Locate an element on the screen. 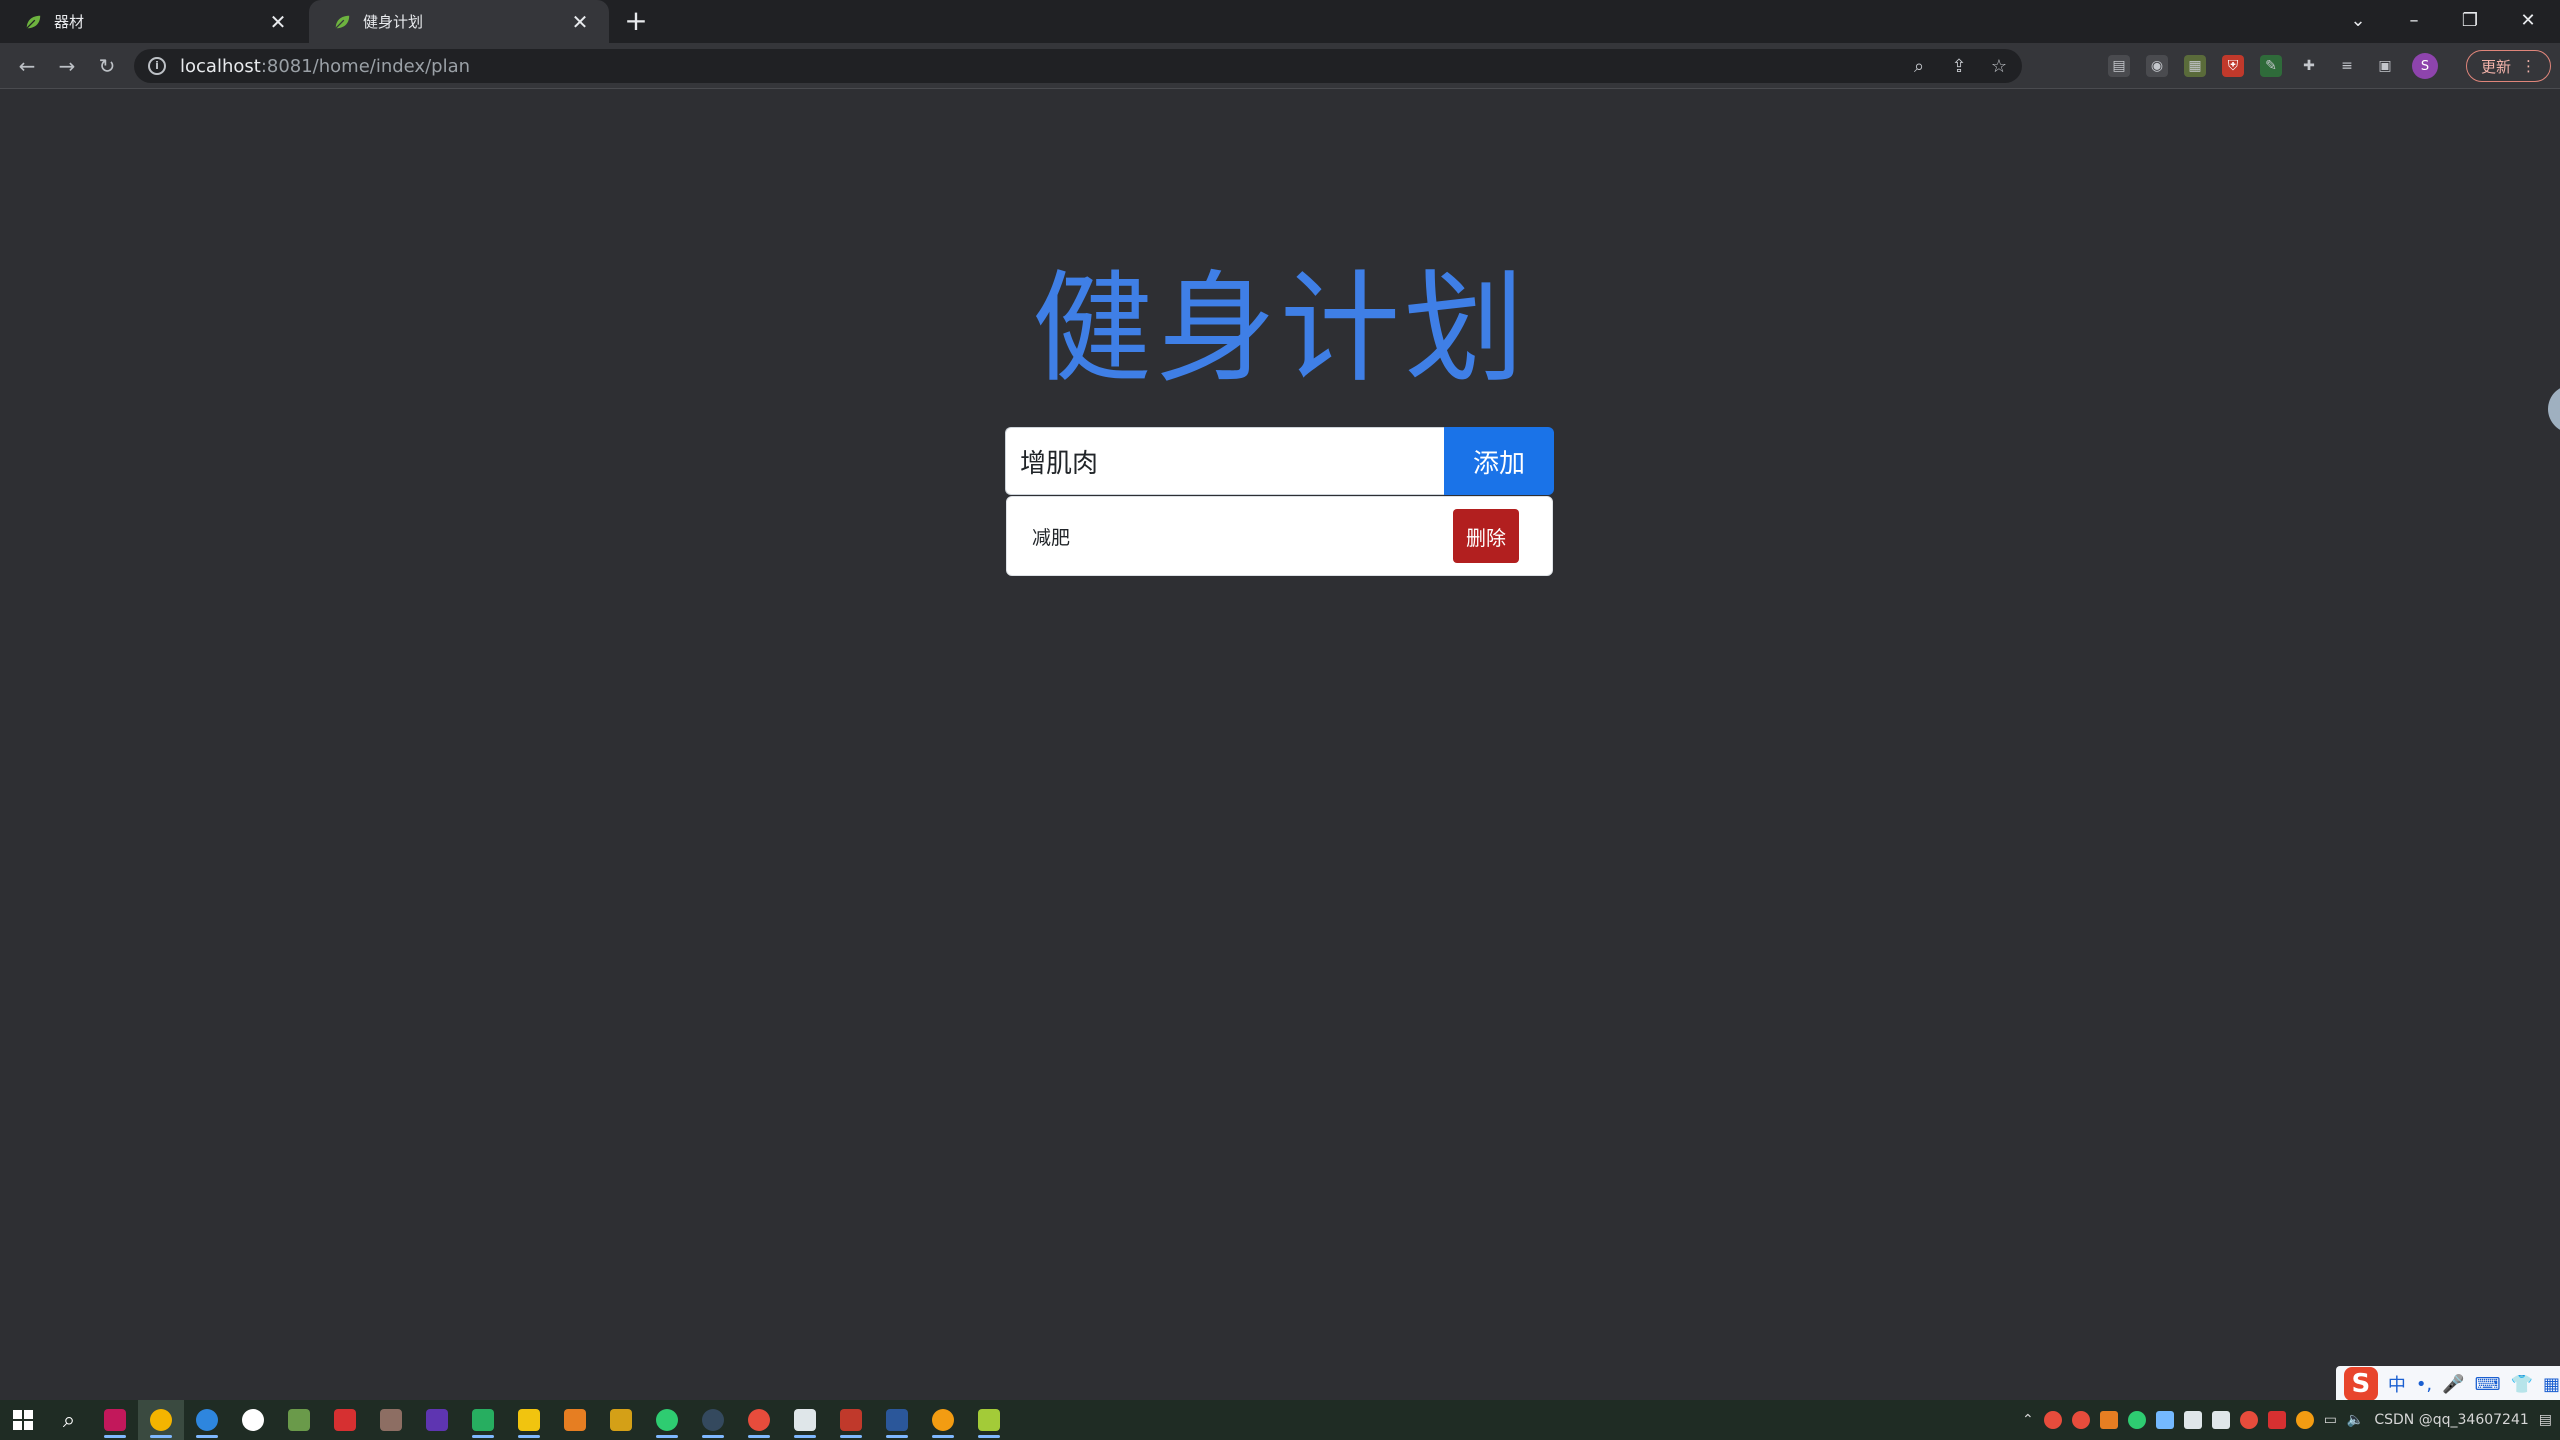 This screenshot has width=2560, height=1440. share-icon: ⇪ is located at coordinates (1959, 66).